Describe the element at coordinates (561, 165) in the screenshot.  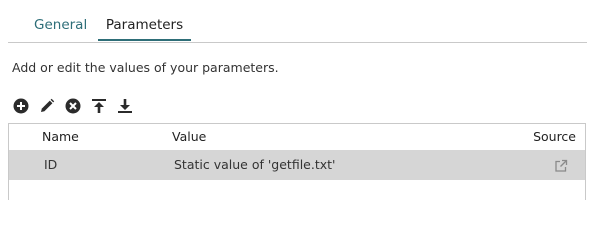
I see `external-link-icon` at that location.